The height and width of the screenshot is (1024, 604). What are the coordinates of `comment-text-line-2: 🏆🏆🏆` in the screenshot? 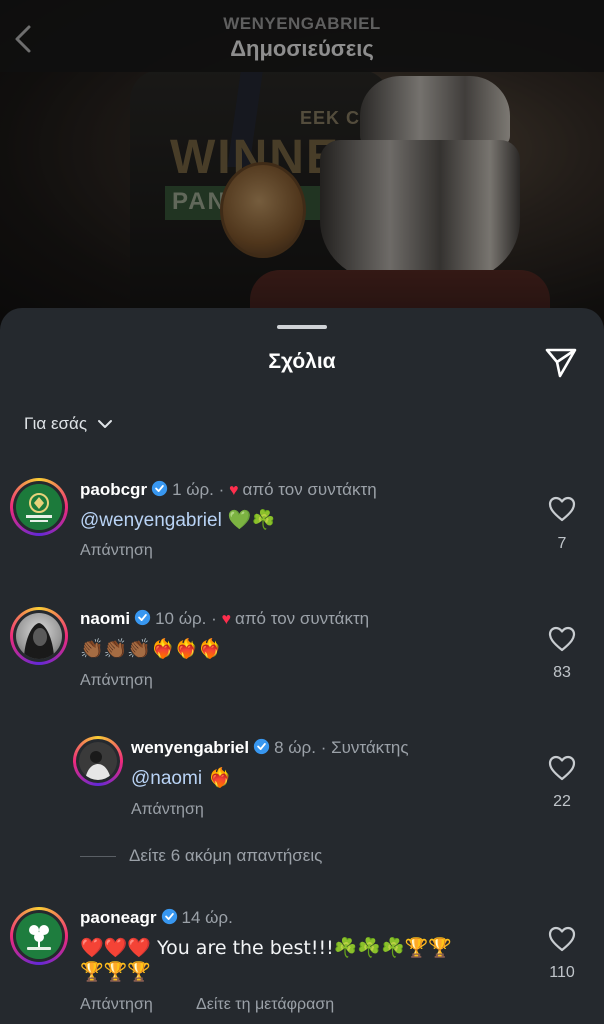 It's located at (115, 972).